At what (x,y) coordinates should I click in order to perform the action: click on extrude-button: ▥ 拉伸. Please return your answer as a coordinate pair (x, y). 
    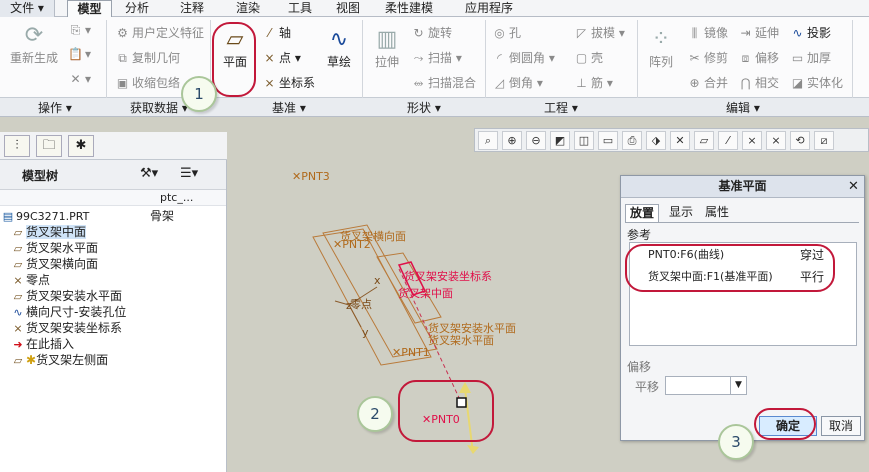
    Looking at the image, I should click on (387, 48).